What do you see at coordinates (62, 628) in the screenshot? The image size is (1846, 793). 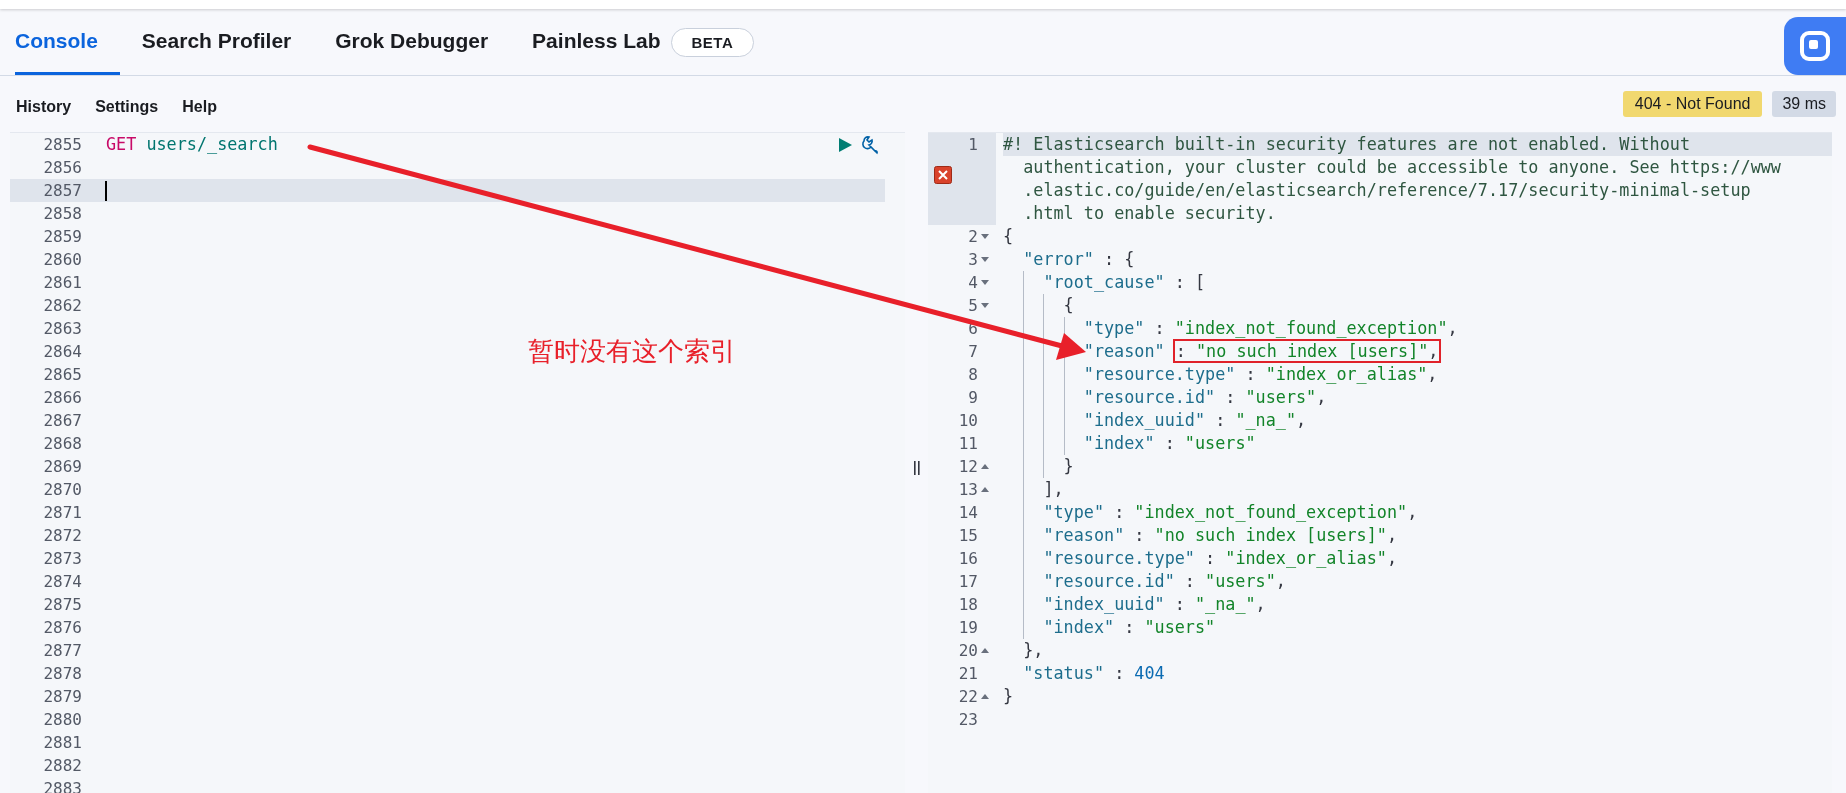 I see `line-number: 2876` at bounding box center [62, 628].